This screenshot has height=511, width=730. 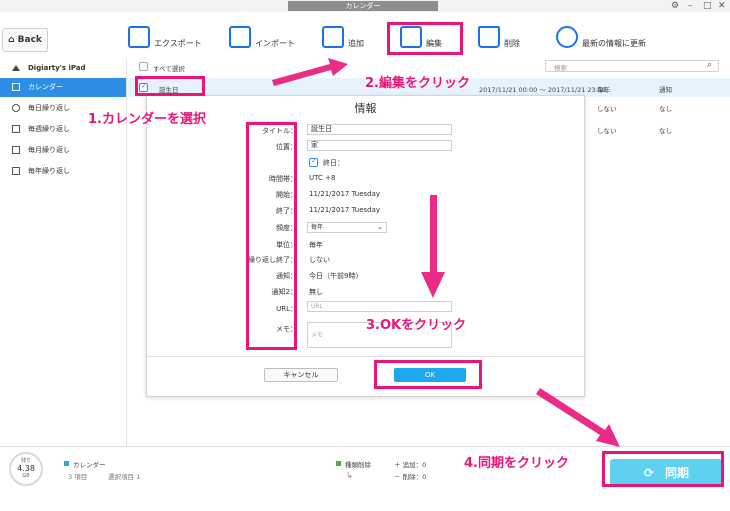 What do you see at coordinates (416, 325) in the screenshot?
I see `step3-callout: 3.OKをクリック` at bounding box center [416, 325].